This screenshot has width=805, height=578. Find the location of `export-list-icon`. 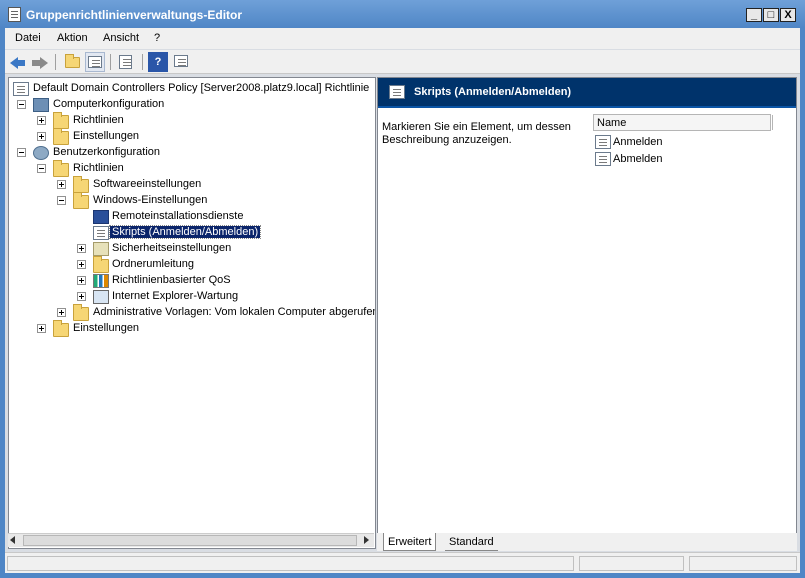

export-list-icon is located at coordinates (127, 62).